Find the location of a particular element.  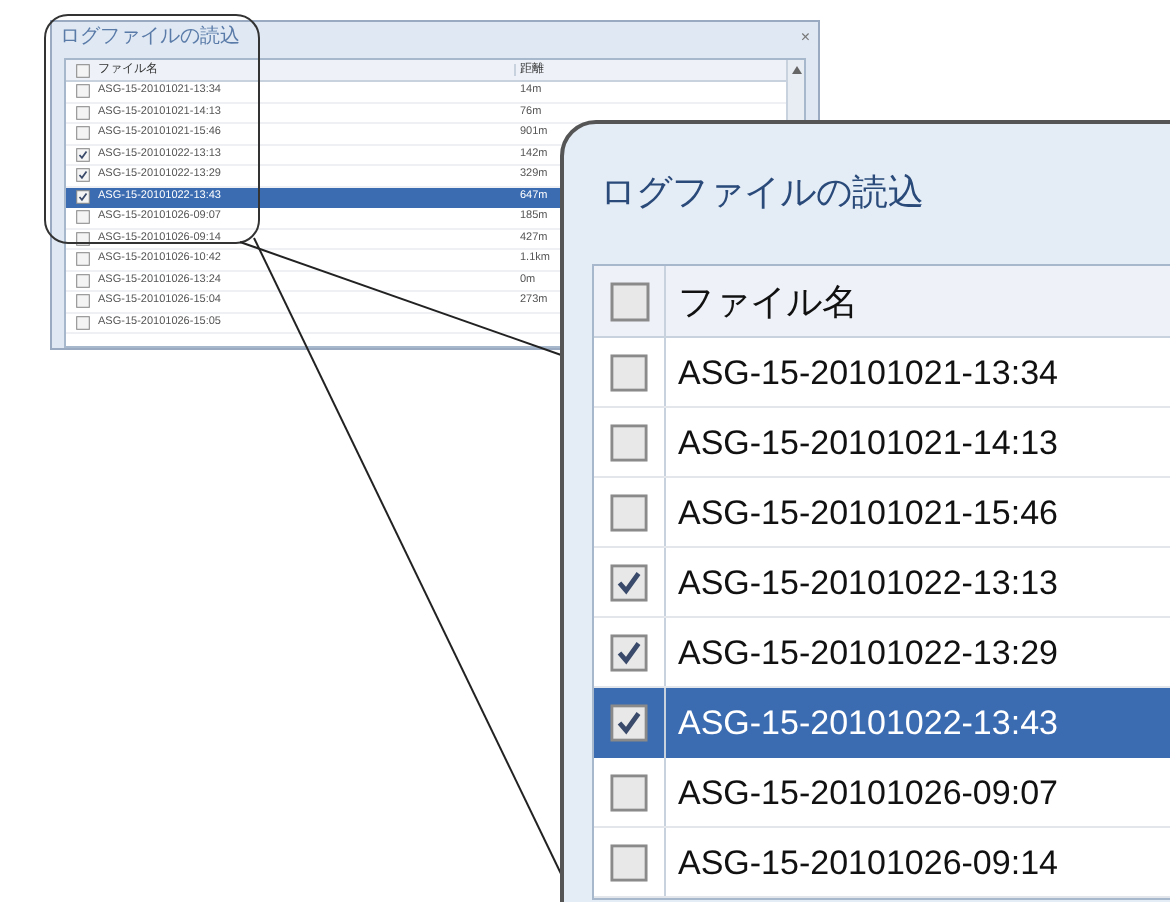

list-row: ASG-15-20101026-09:07 is located at coordinates (882, 793).